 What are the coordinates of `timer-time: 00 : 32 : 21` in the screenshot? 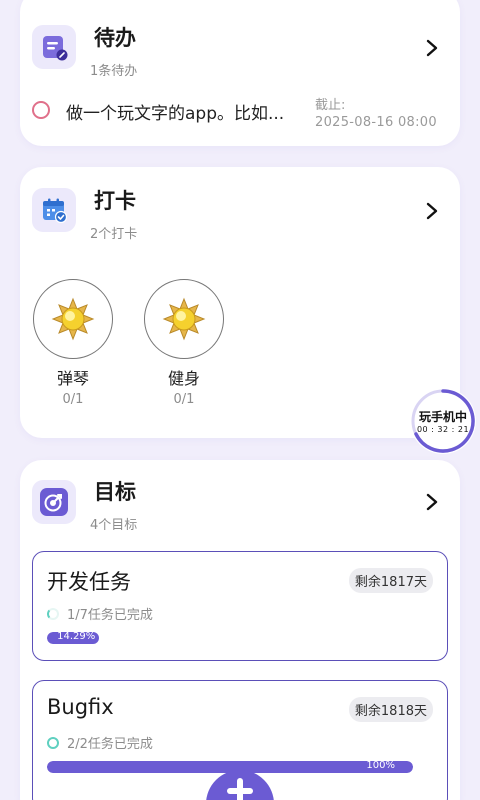 It's located at (443, 429).